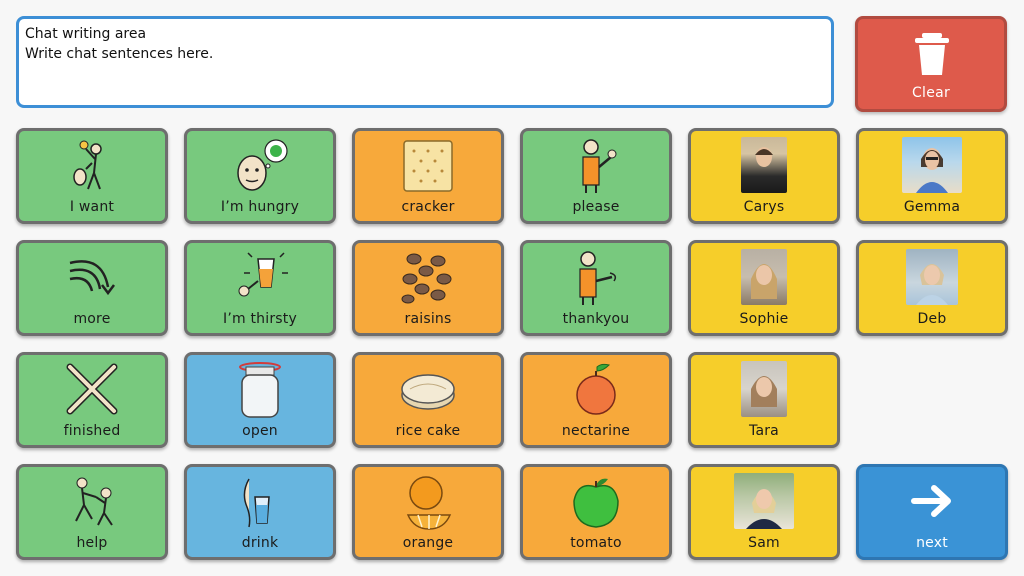 This screenshot has width=1024, height=576. Describe the element at coordinates (92, 392) in the screenshot. I see `finished-icon` at that location.